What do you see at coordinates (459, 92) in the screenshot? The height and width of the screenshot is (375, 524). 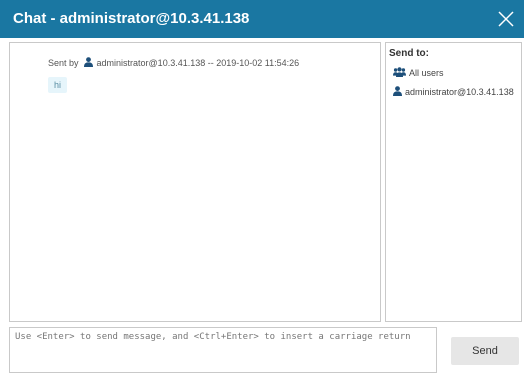 I see `recipient-label: administrator@10.3.41.138` at bounding box center [459, 92].